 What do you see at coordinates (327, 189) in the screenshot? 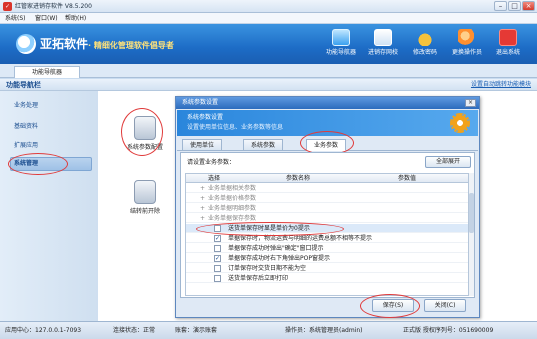
I see `param-group-row: + 业务单据相关参数` at bounding box center [327, 189].